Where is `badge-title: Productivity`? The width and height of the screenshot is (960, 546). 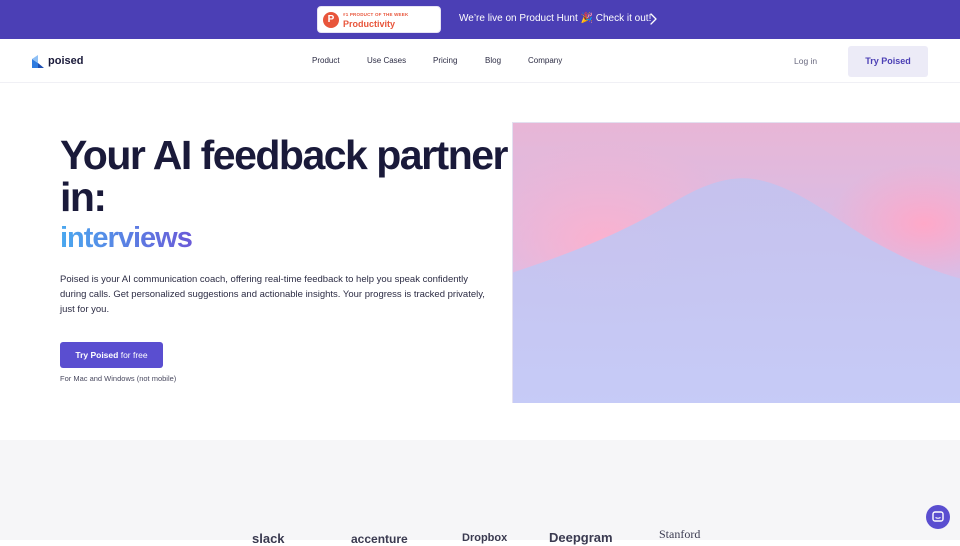
badge-title: Productivity is located at coordinates (369, 24).